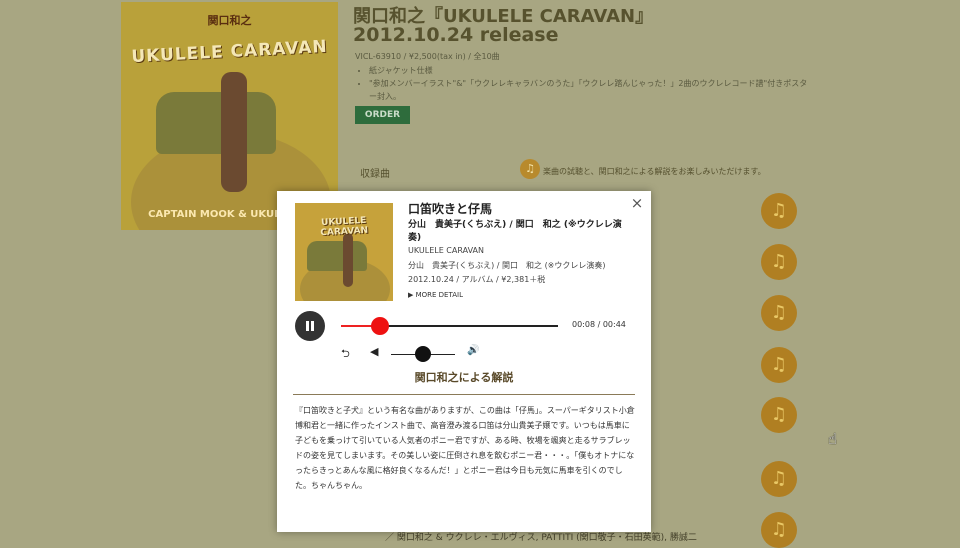 This screenshot has width=960, height=548. Describe the element at coordinates (530, 169) in the screenshot. I see `music-note-icon: ♫` at that location.